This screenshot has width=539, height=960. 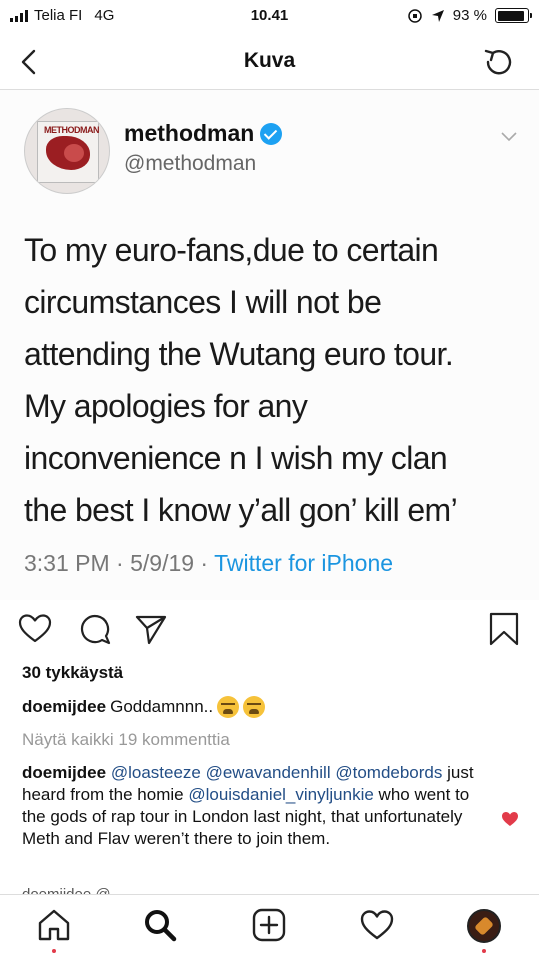 I want to click on battery-percent: 93 %, so click(x=469, y=15).